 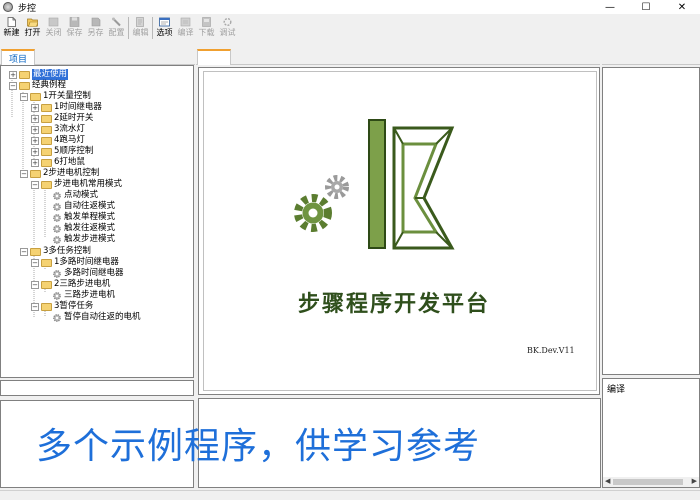 I want to click on tree-item-multi-timer-folder: − 1多路时间继电器, so click(x=75, y=262).